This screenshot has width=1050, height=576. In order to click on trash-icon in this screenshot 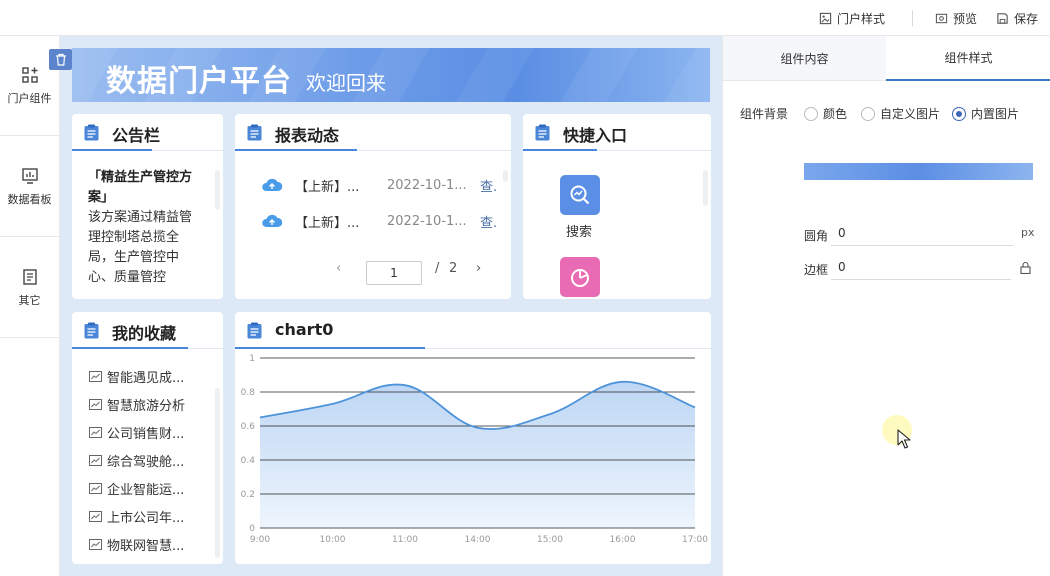, I will do `click(60, 59)`.